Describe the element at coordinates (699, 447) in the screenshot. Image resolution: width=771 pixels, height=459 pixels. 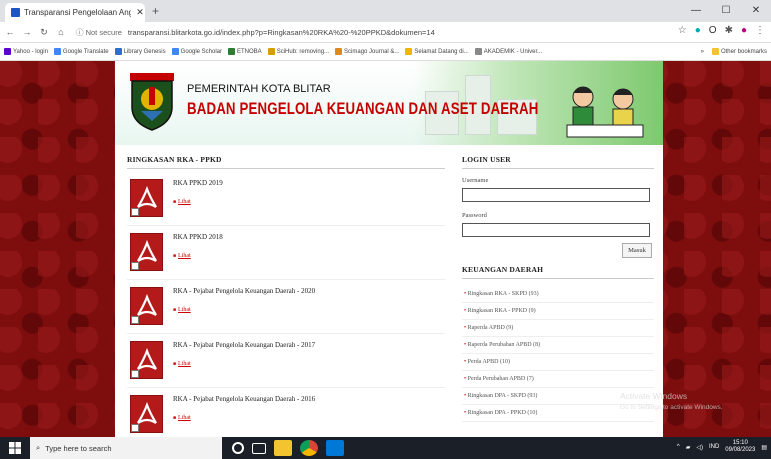
I see `volume-icon: ◁)` at that location.